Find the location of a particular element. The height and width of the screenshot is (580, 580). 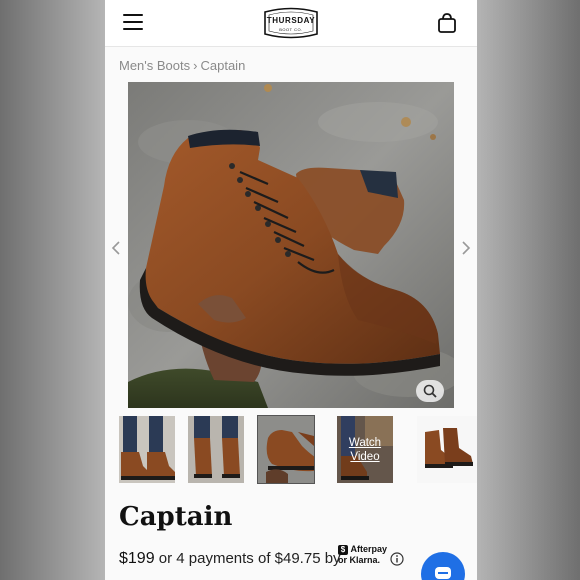

price-row: $199 or 4 payments of $49.75 by is located at coordinates (230, 559).